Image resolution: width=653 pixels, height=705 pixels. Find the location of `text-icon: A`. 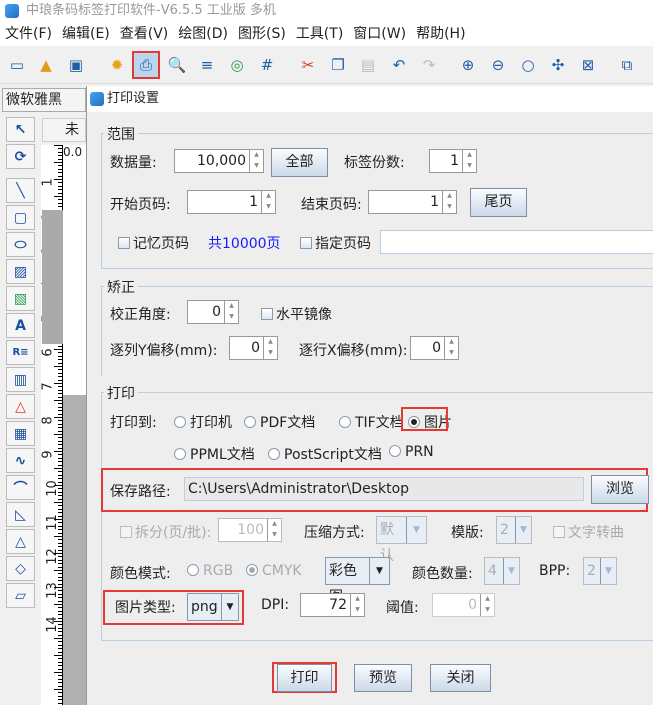

text-icon: A is located at coordinates (20, 325).